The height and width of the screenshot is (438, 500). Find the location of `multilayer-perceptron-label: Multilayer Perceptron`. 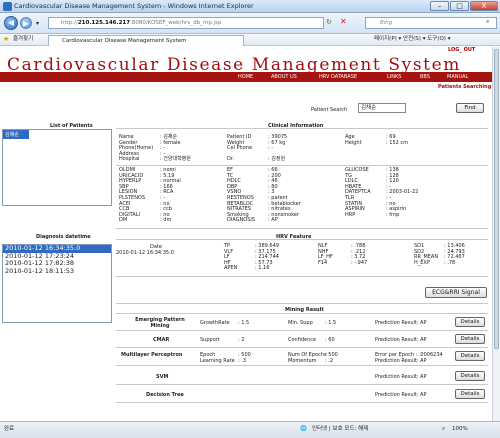

multilayer-perceptron-label: Multilayer Perceptron is located at coordinates (152, 355).